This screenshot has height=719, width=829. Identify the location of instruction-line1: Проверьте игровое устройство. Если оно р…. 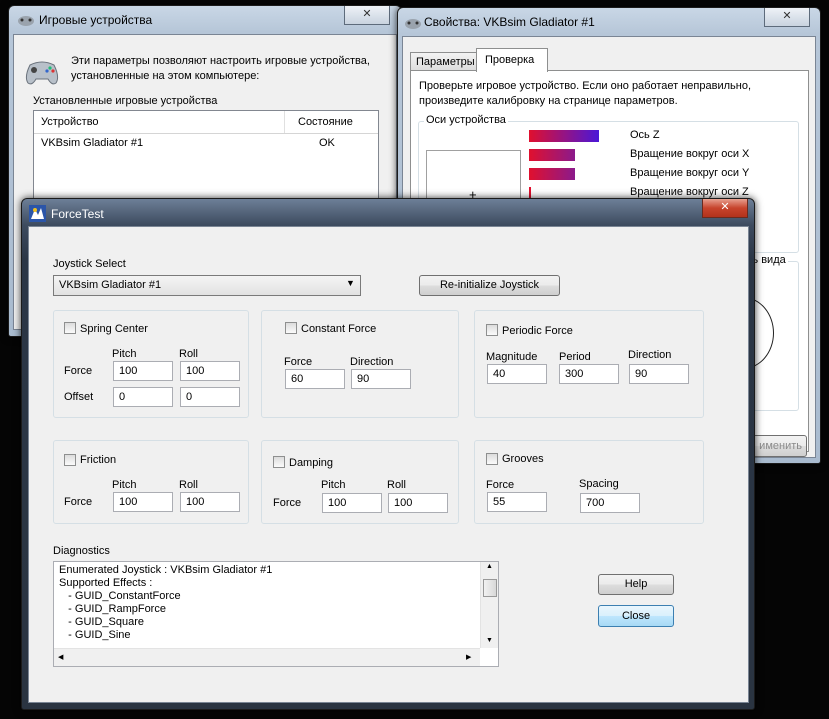
(585, 86).